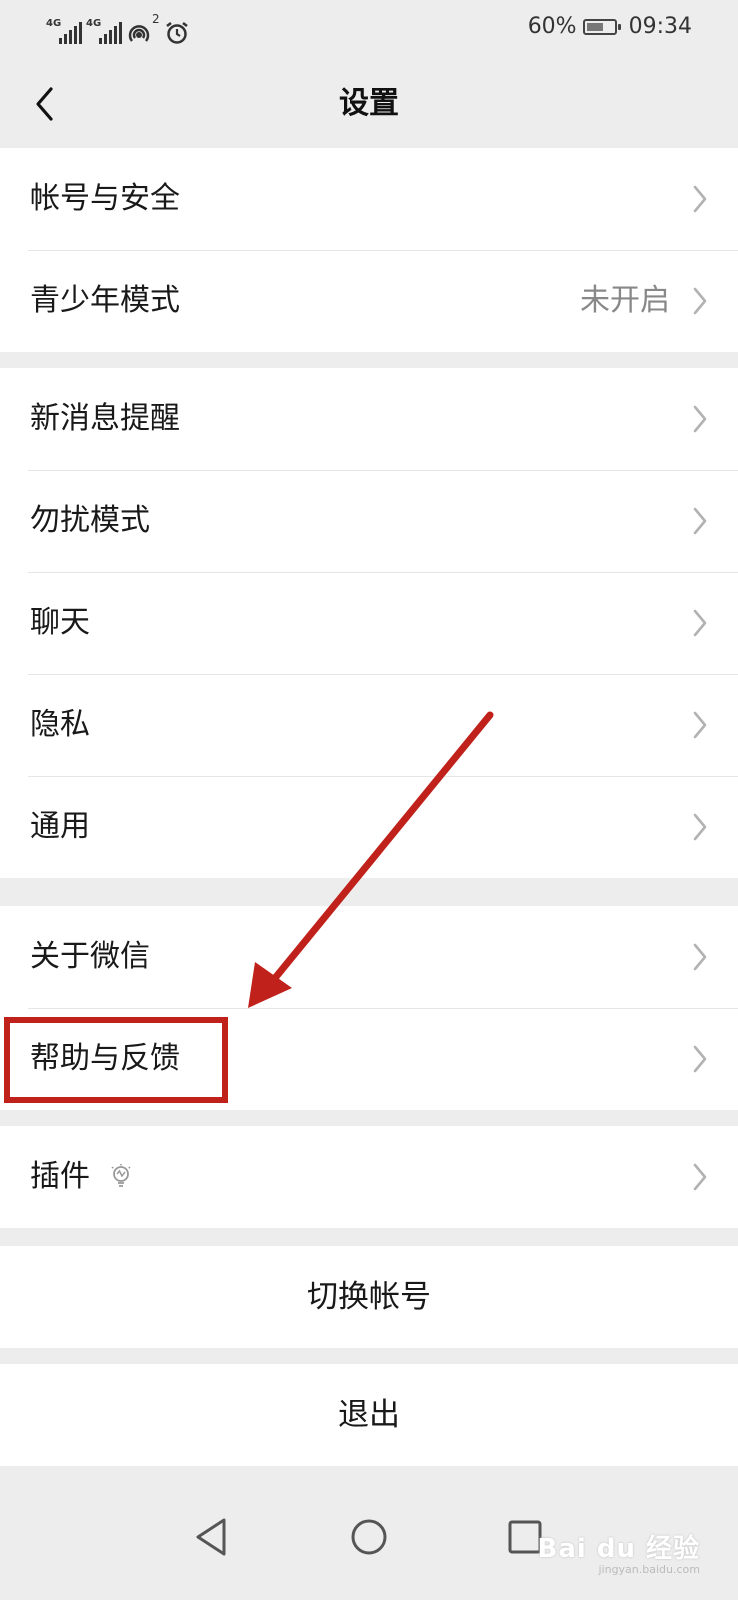 This screenshot has height=1600, width=738. Describe the element at coordinates (176, 33) in the screenshot. I see `alarm-icon` at that location.